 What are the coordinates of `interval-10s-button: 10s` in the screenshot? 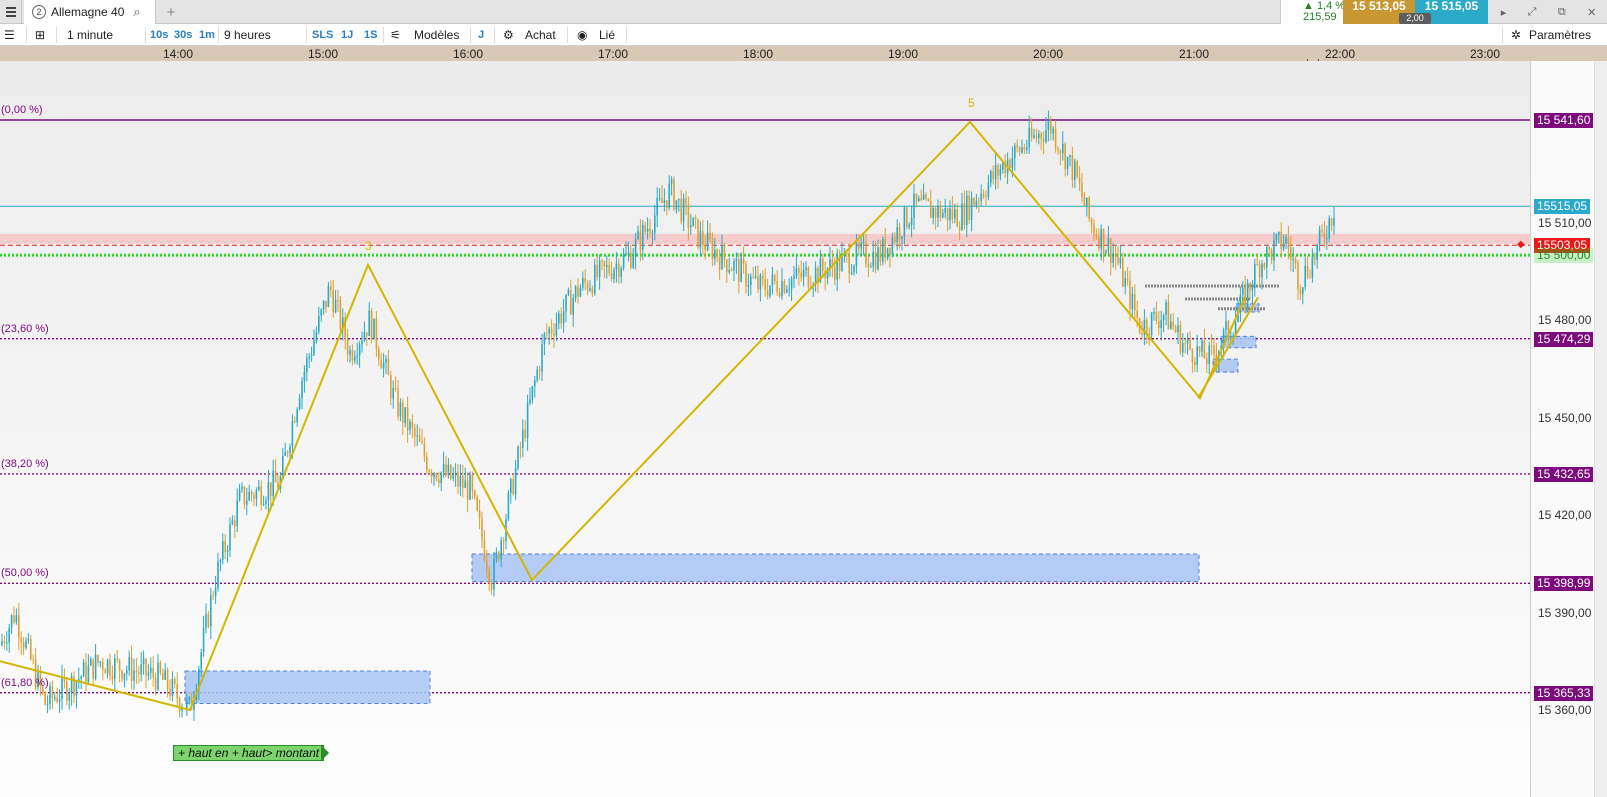 It's located at (159, 35).